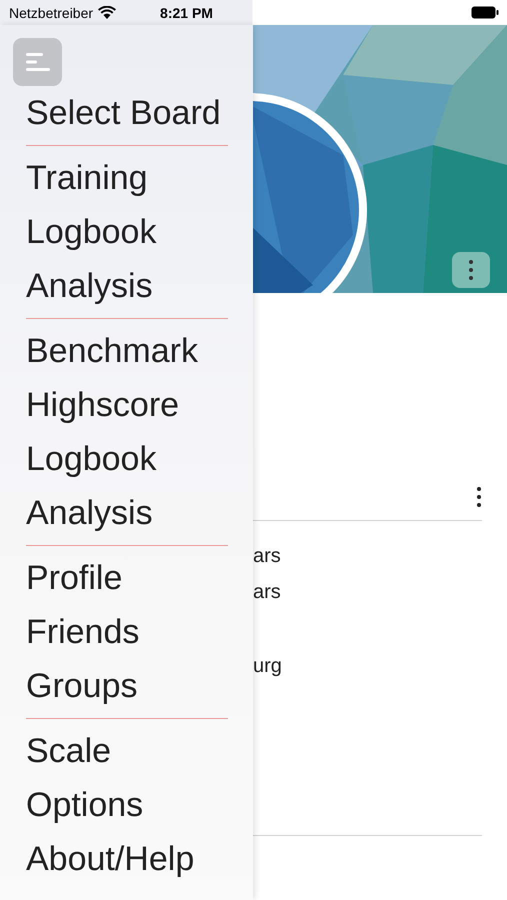 The height and width of the screenshot is (900, 507). Describe the element at coordinates (126, 859) in the screenshot. I see `menu-item: About/Help` at that location.